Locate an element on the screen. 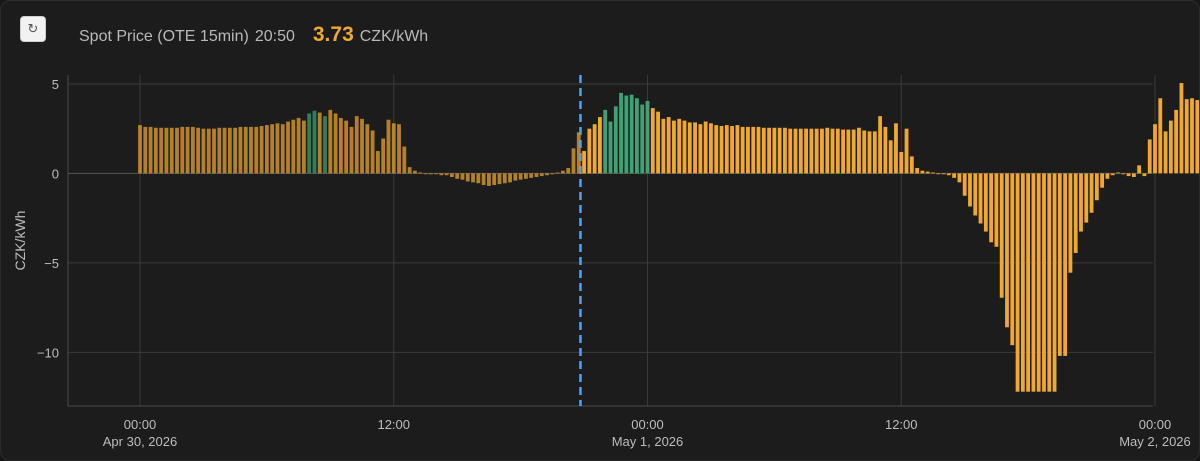 The height and width of the screenshot is (461, 1200). y-tick-label: 5 is located at coordinates (55, 84).